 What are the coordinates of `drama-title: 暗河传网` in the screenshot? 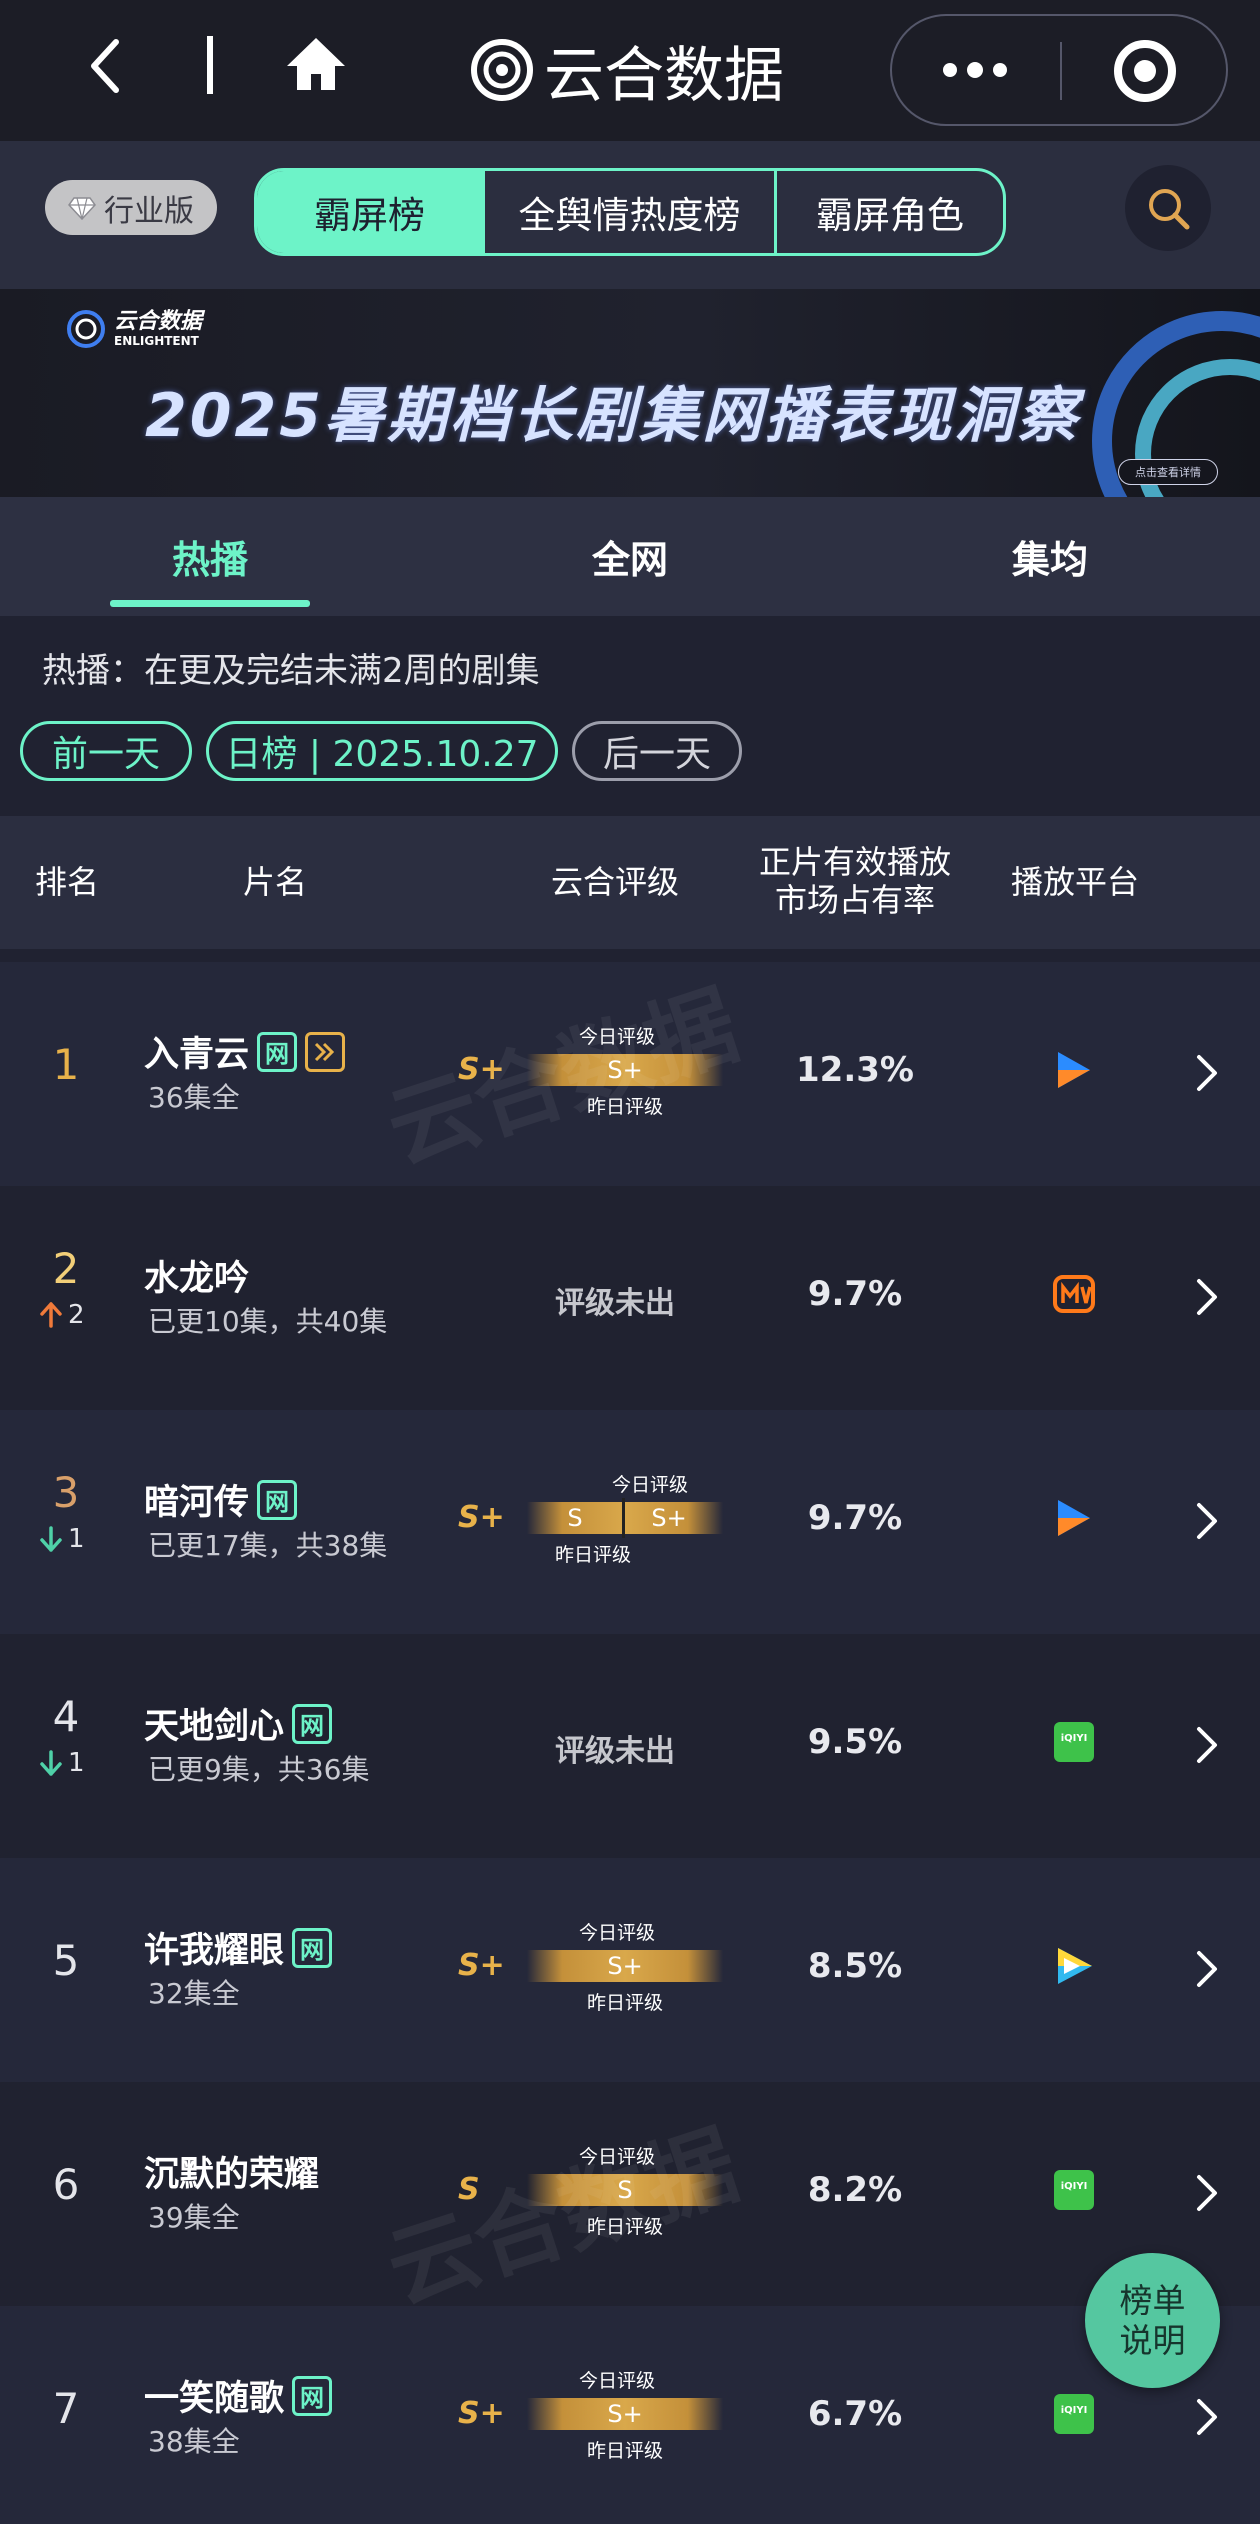 It's located at (221, 1499).